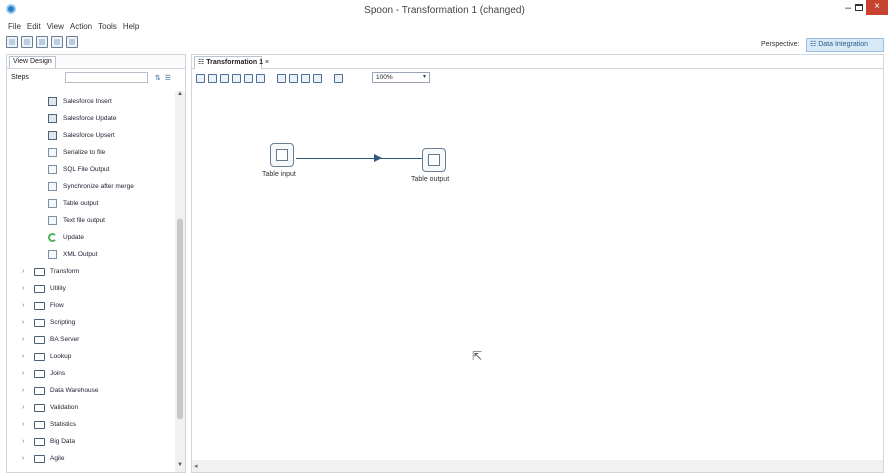  I want to click on verify-icon, so click(281, 78).